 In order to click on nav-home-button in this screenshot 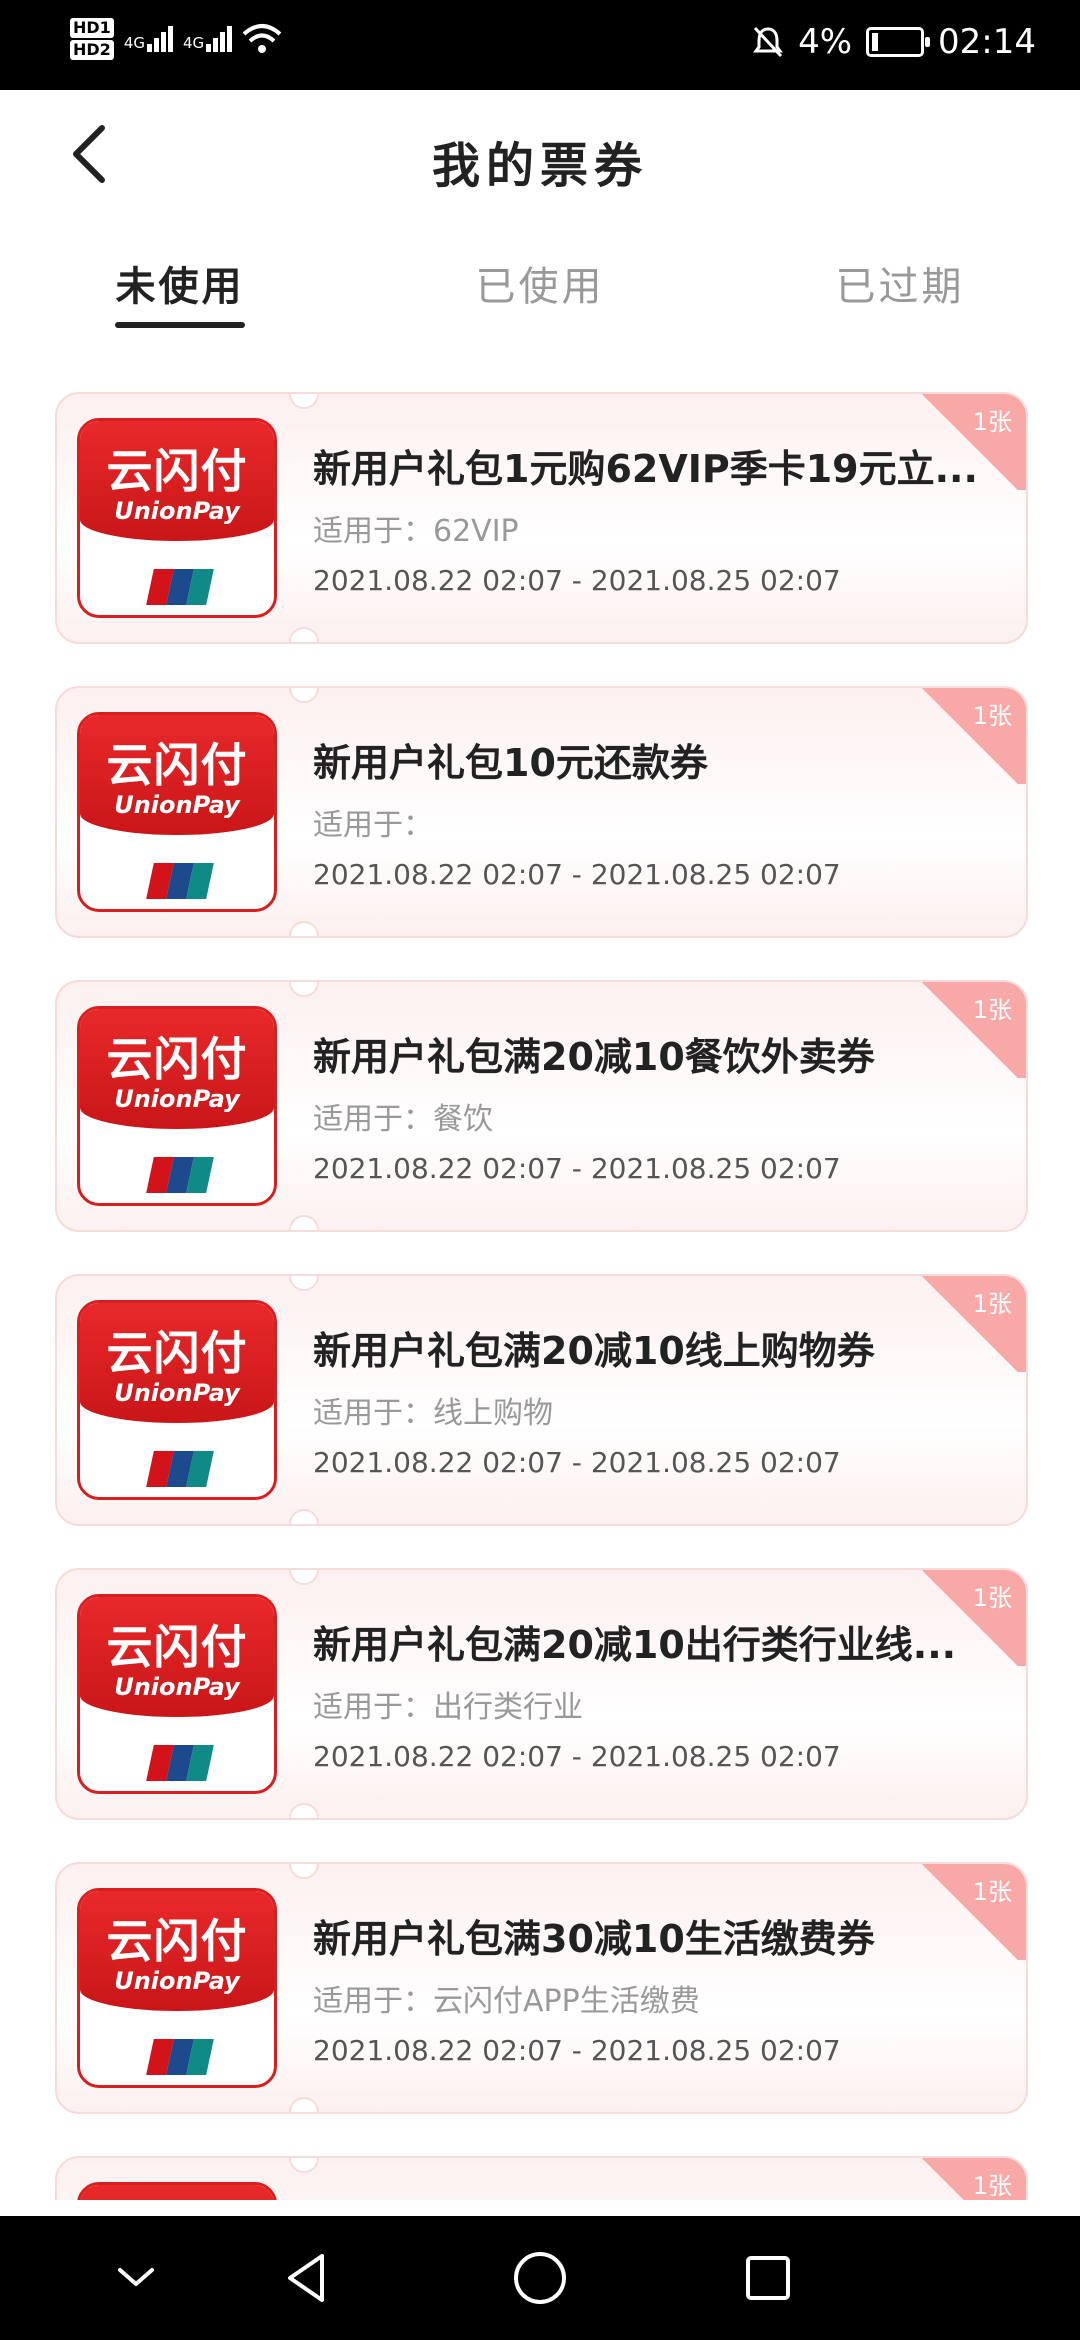, I will do `click(540, 2278)`.